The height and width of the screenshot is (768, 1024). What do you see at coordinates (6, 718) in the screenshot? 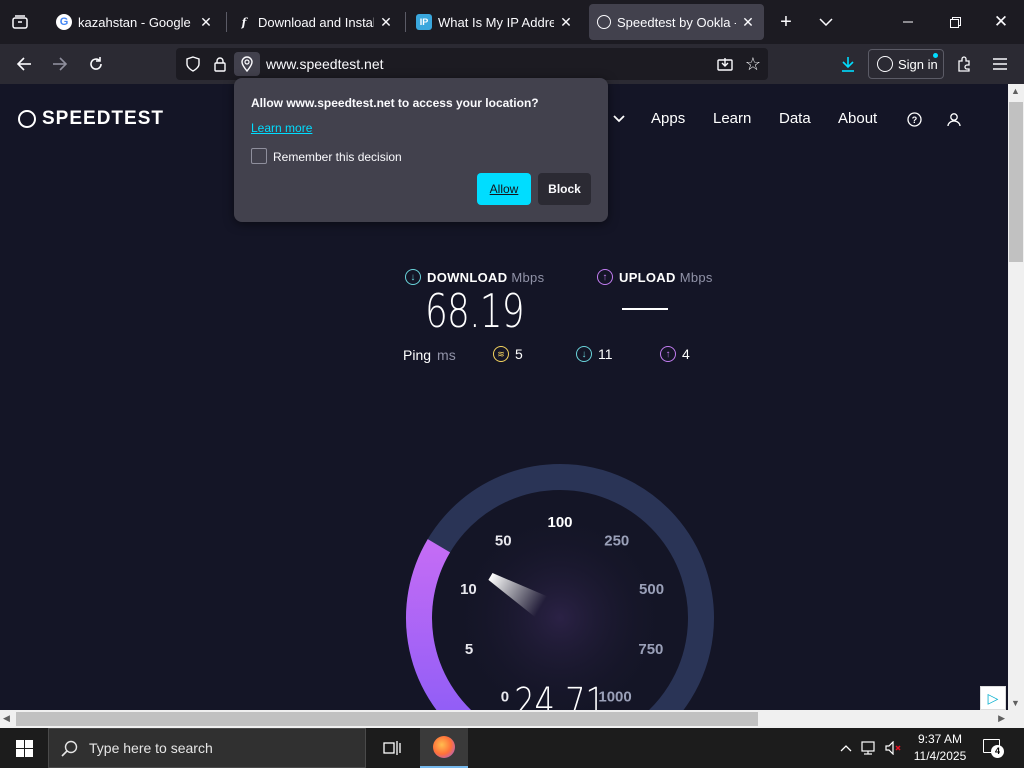
I see `scroll-left-arrow-icon: ◀` at bounding box center [6, 718].